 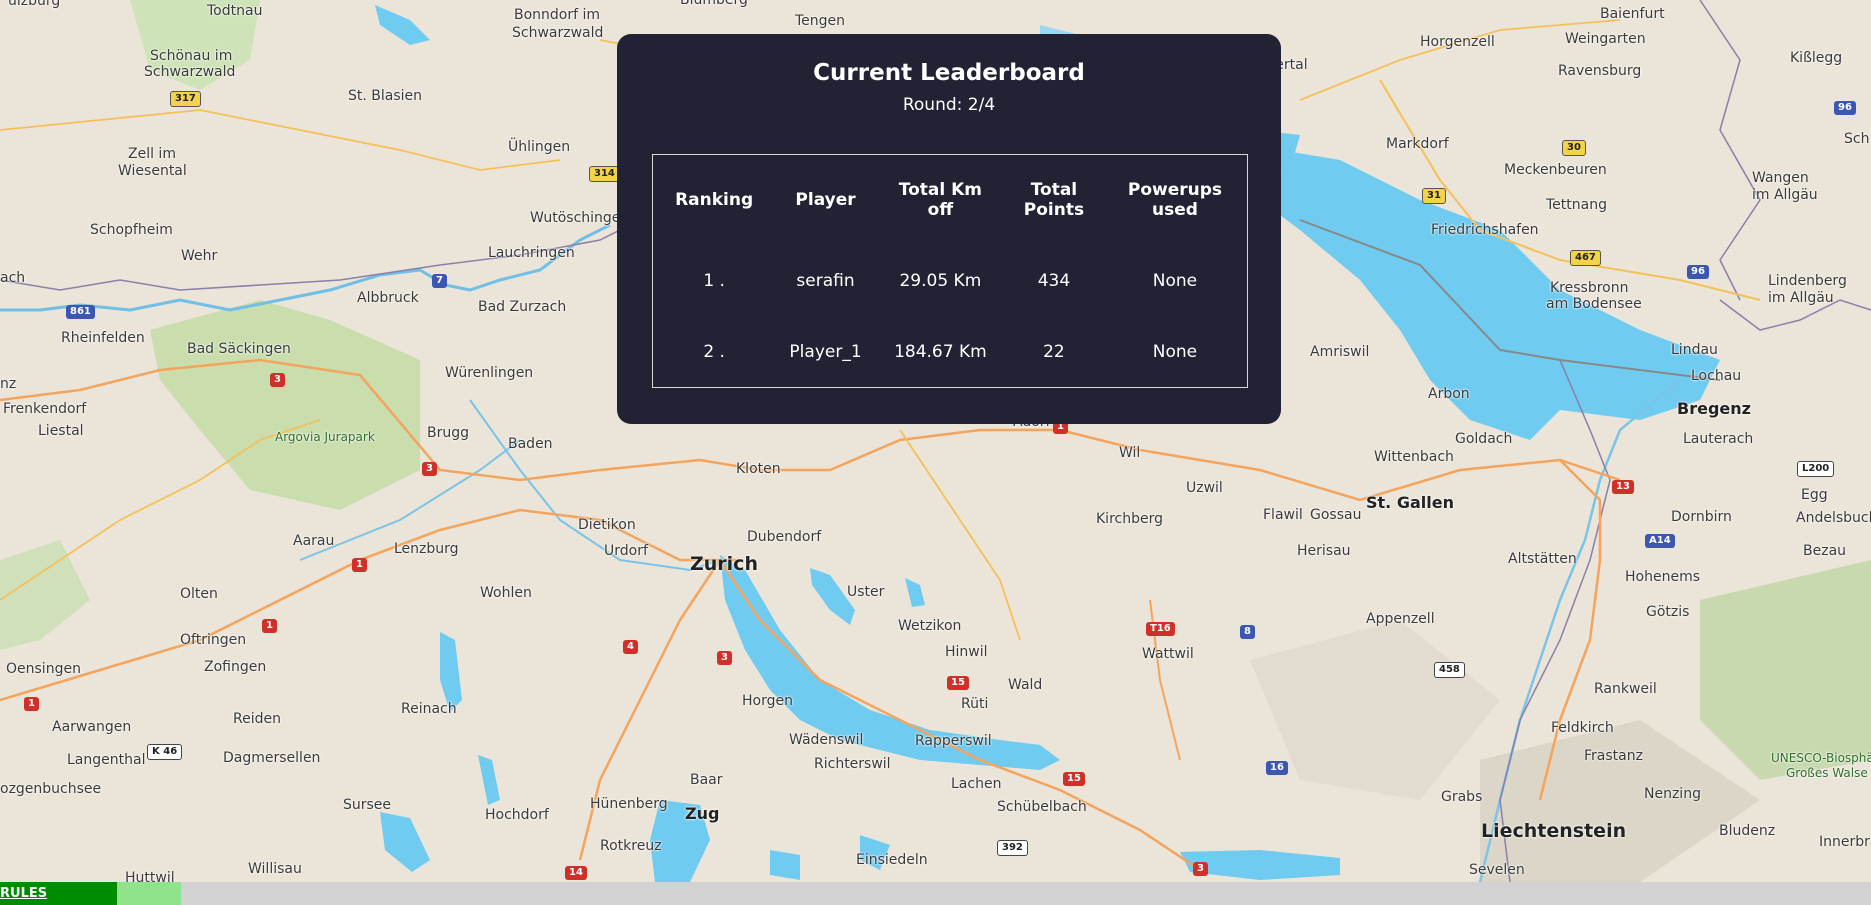 I want to click on place-label: Lauchringen, so click(x=531, y=253).